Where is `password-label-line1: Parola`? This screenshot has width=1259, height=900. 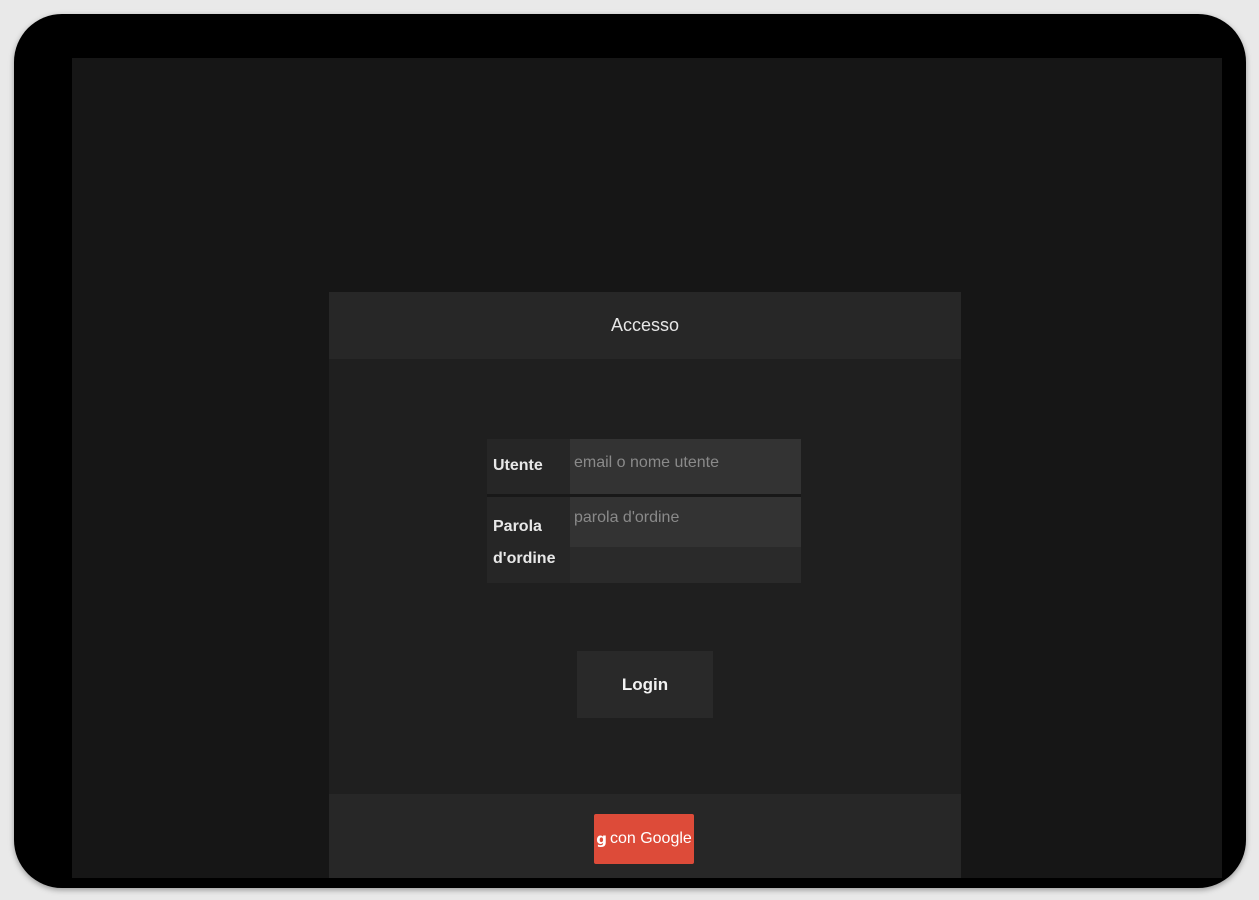
password-label-line1: Parola is located at coordinates (517, 526).